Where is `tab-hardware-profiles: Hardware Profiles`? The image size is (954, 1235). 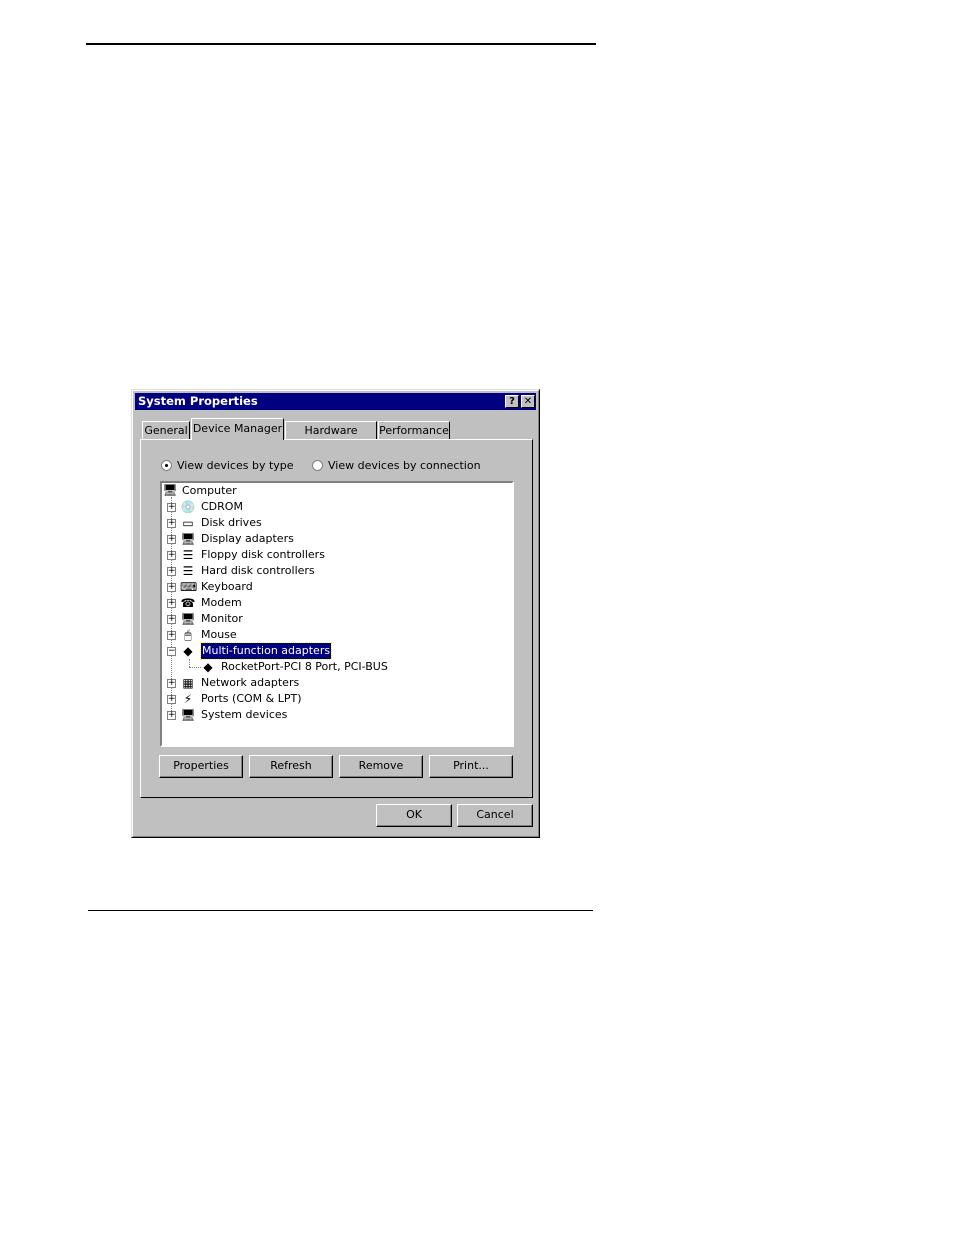 tab-hardware-profiles: Hardware Profiles is located at coordinates (331, 437).